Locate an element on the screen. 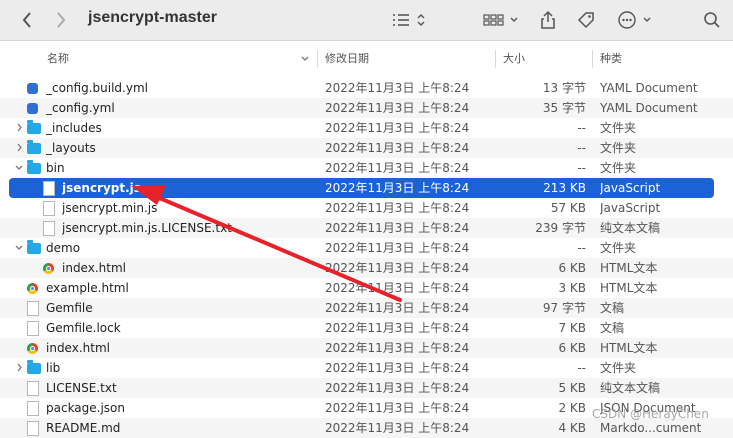  file-name: _config.build.yml is located at coordinates (97, 88).